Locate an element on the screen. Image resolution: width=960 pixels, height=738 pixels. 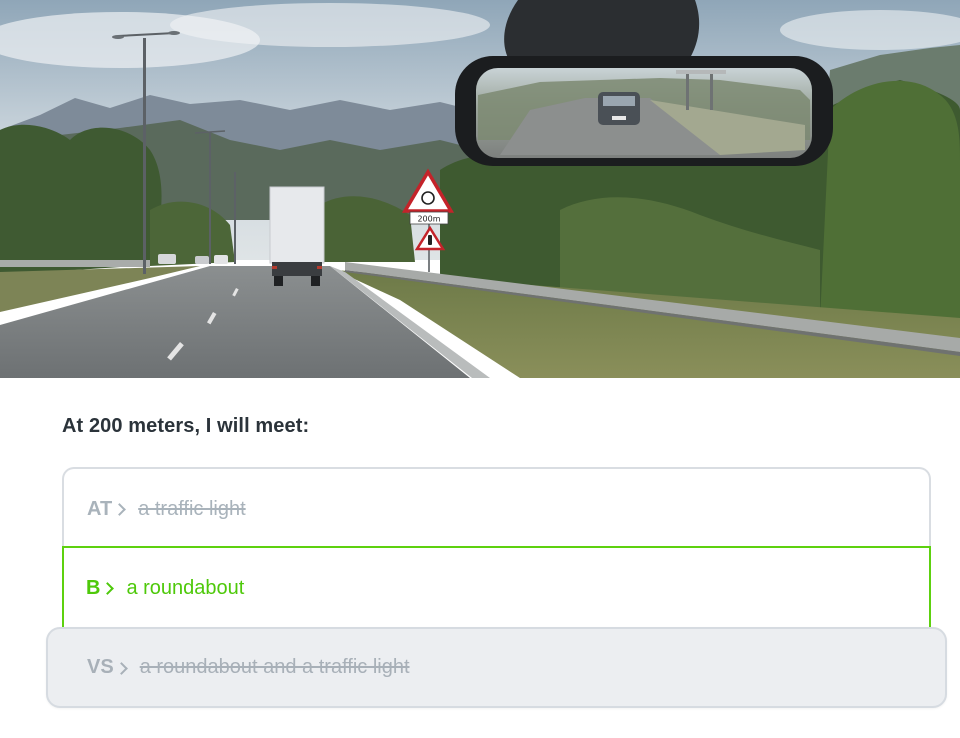
sign-distance-plate: 200m is located at coordinates (428, 219).